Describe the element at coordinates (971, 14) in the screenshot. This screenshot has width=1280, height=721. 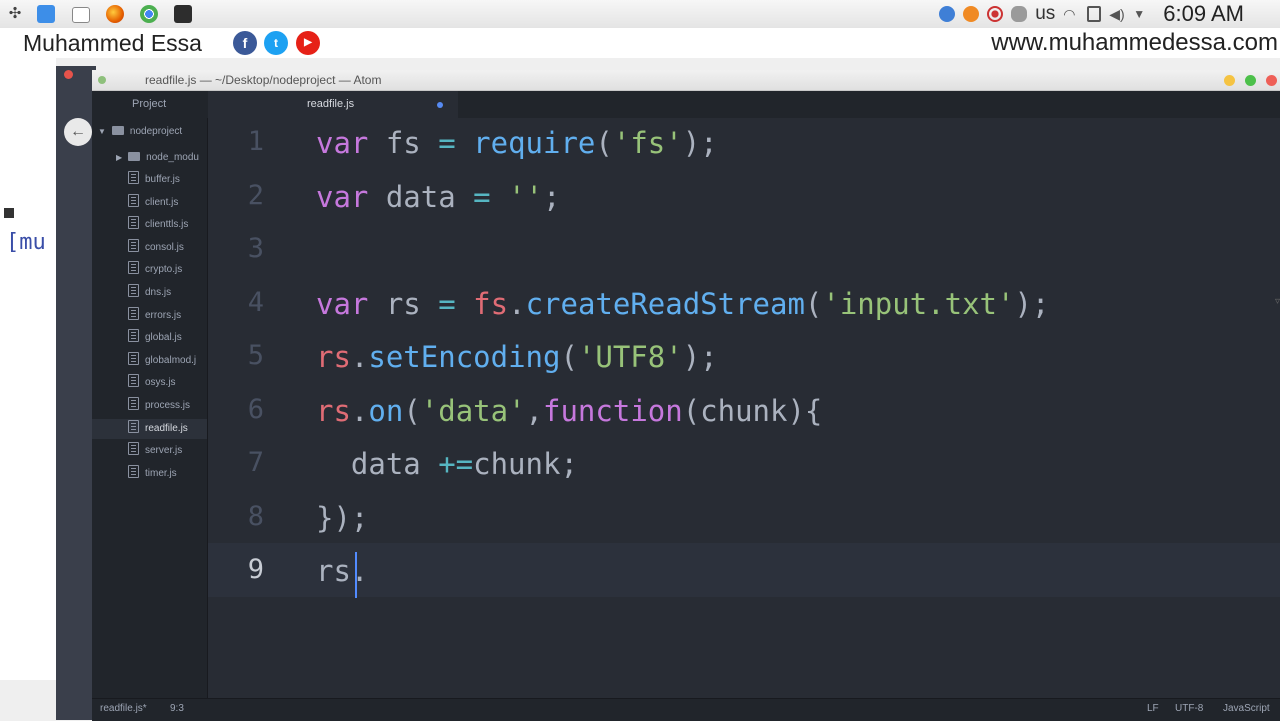
I see `vlc-icon` at that location.